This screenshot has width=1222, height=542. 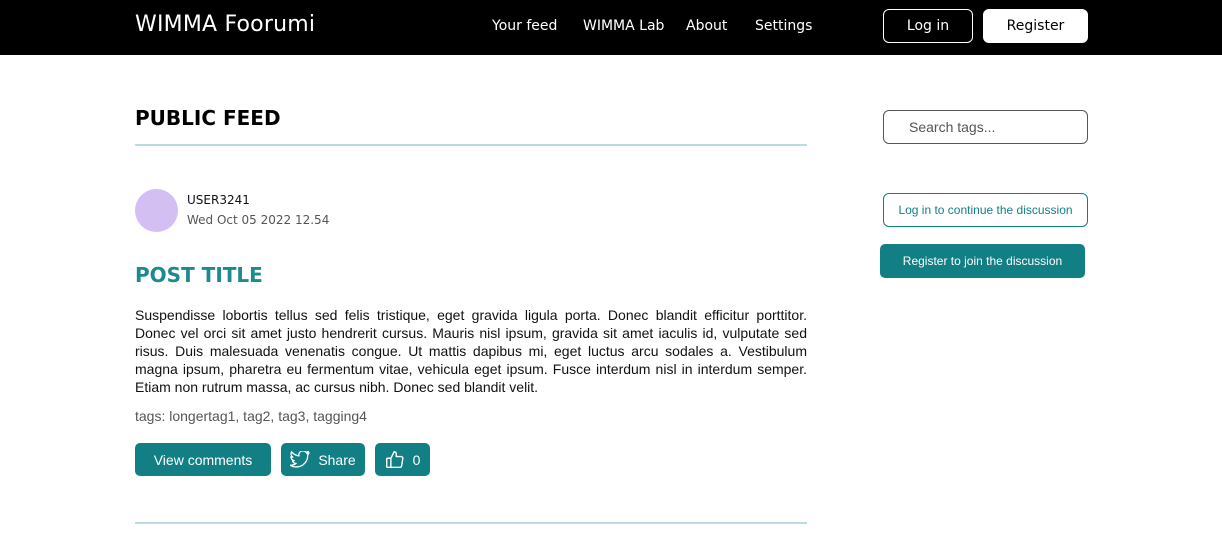 What do you see at coordinates (928, 26) in the screenshot?
I see `login-button: Log in` at bounding box center [928, 26].